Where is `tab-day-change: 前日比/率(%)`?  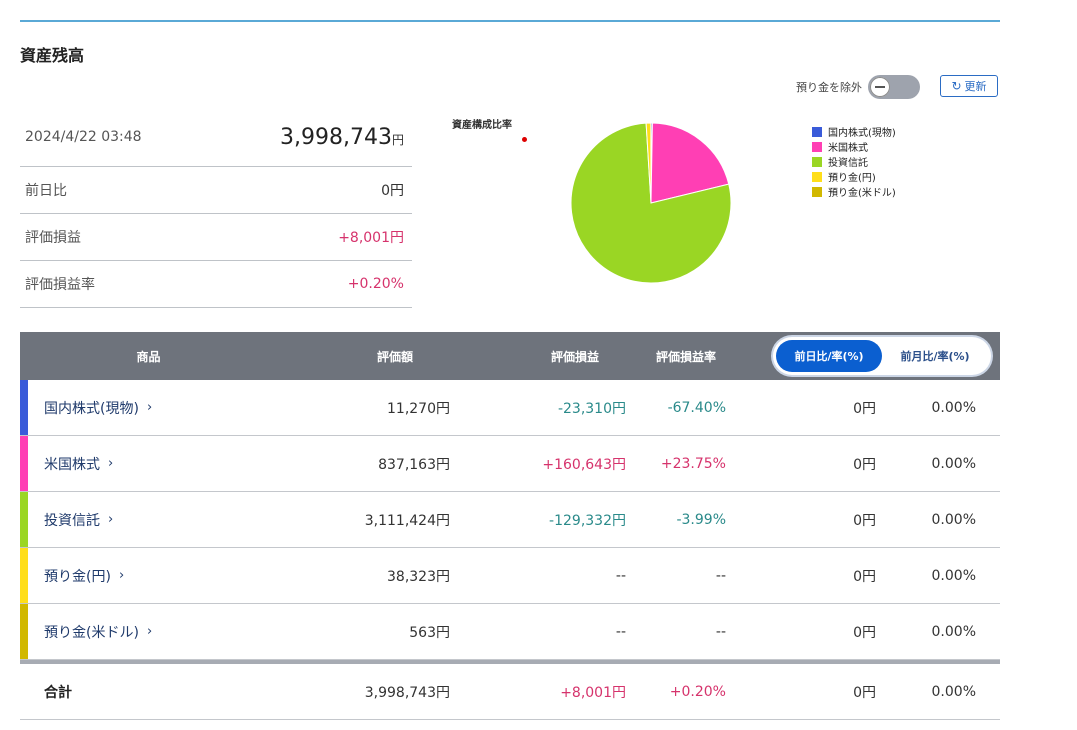 tab-day-change: 前日比/率(%) is located at coordinates (829, 356).